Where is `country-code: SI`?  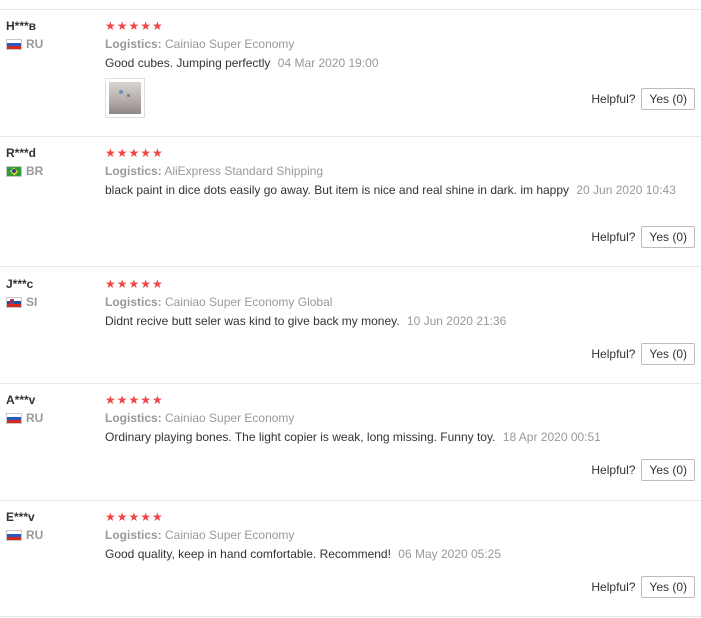 country-code: SI is located at coordinates (32, 302).